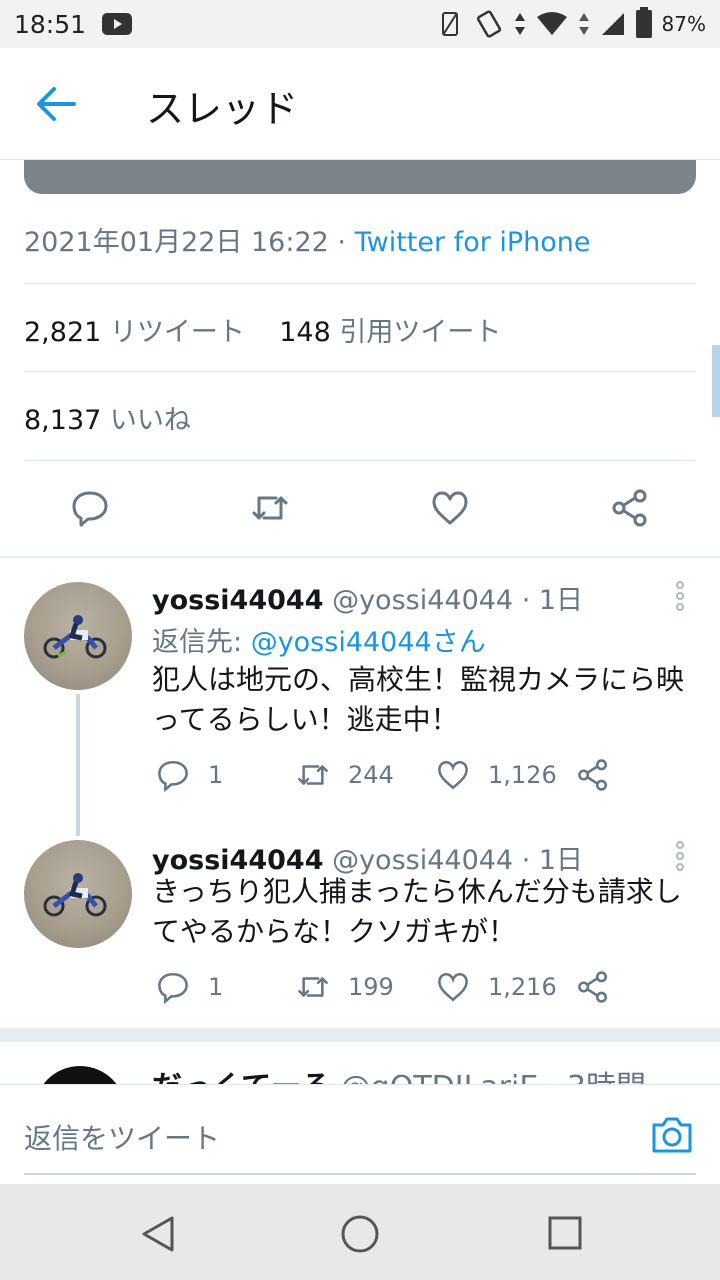  What do you see at coordinates (572, 22) in the screenshot?
I see `status-icons: 87%` at bounding box center [572, 22].